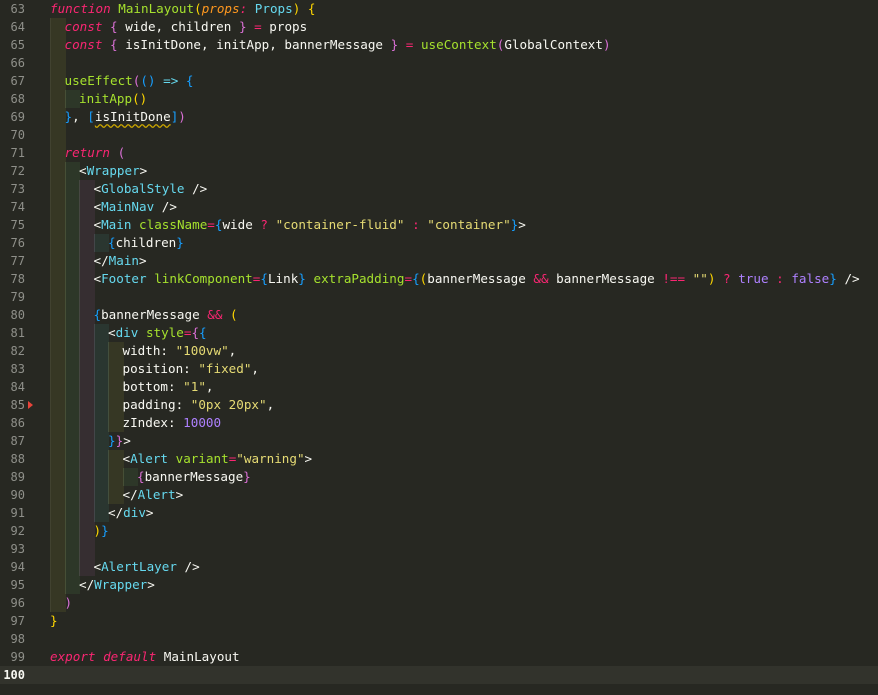 This screenshot has height=695, width=878. What do you see at coordinates (54, 621) in the screenshot?
I see `code-text: }` at bounding box center [54, 621].